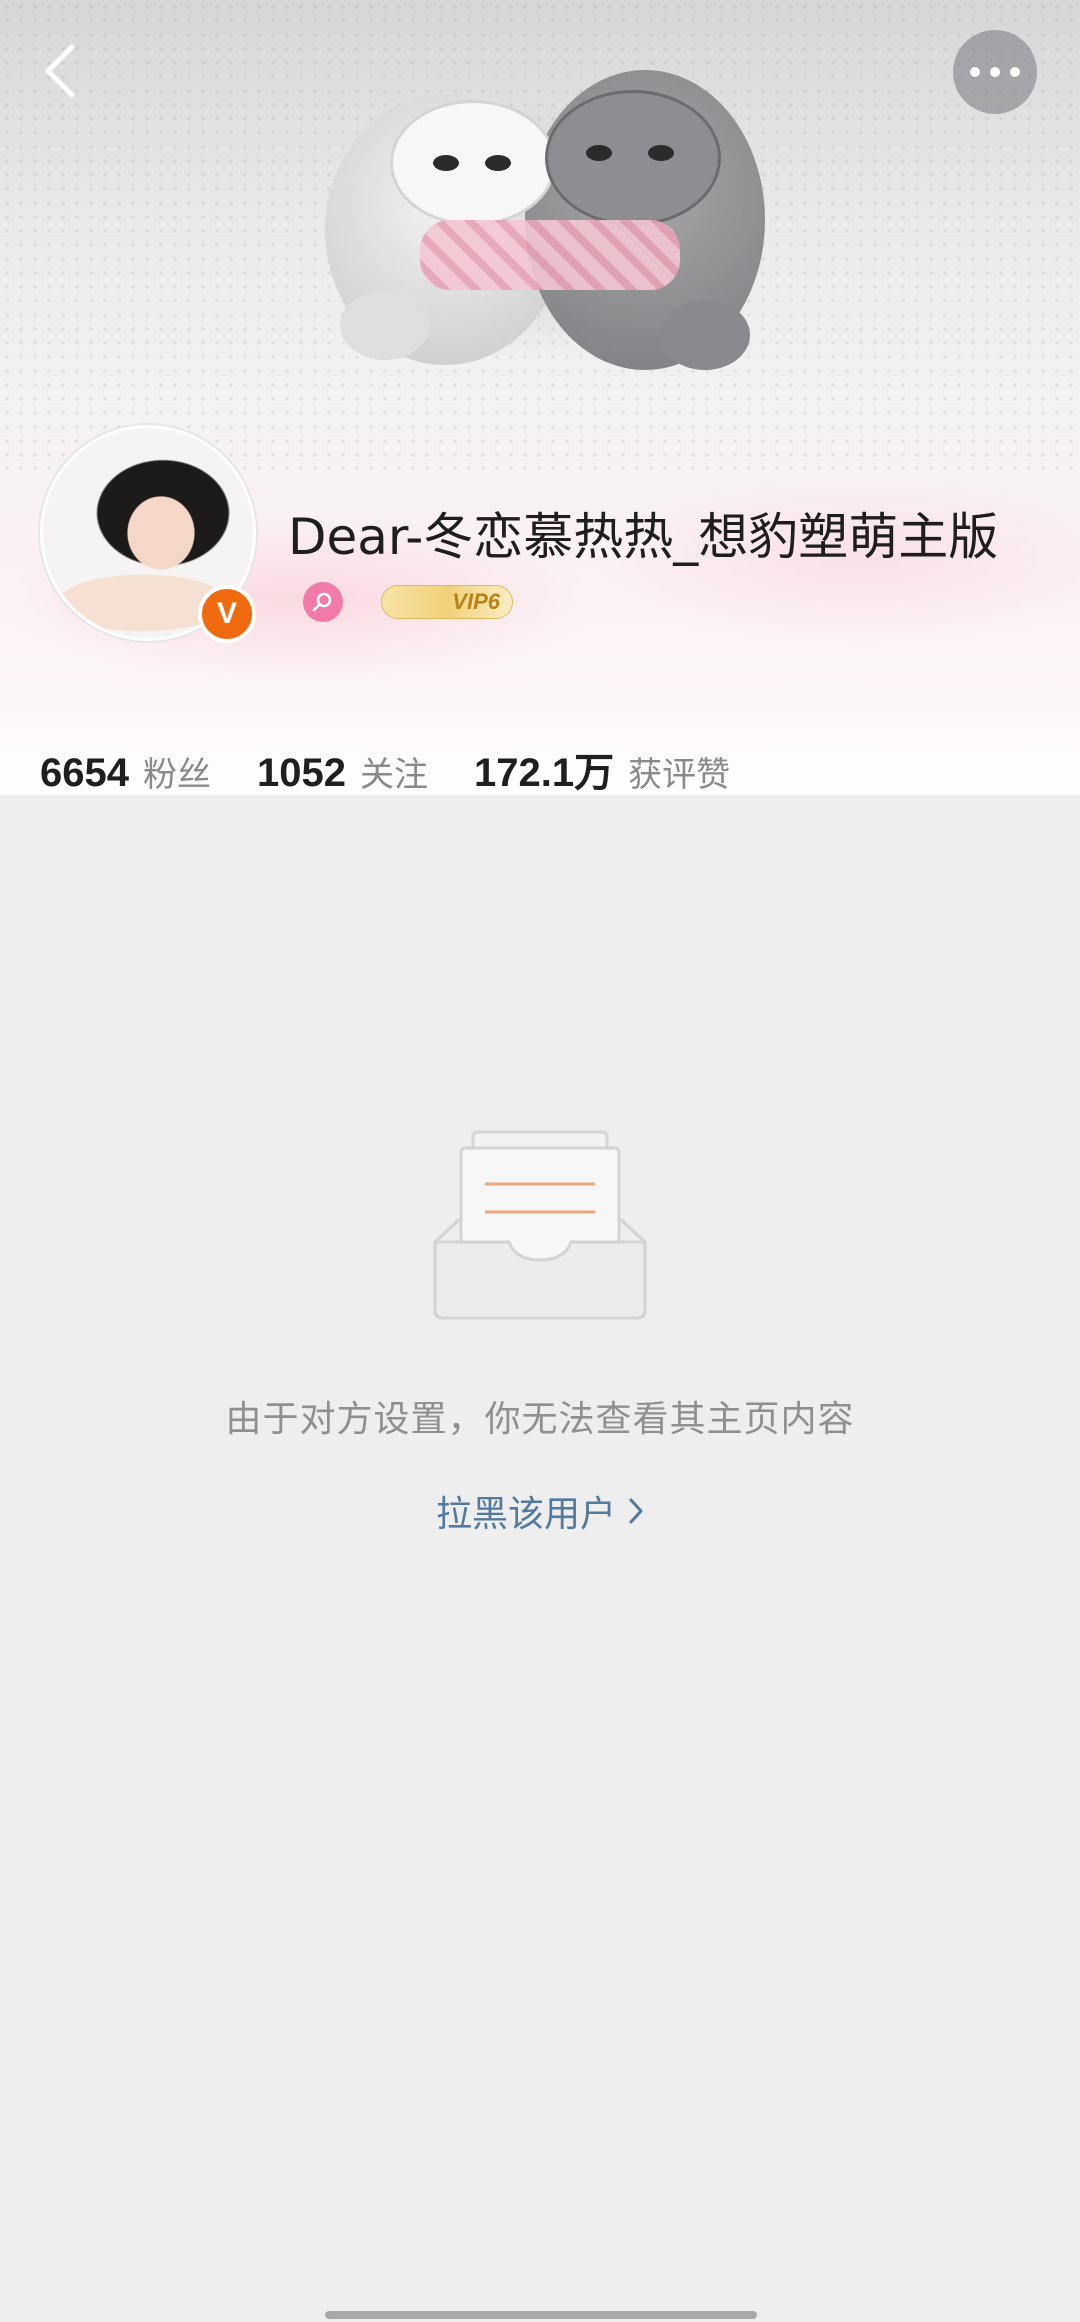  I want to click on stat-value: 1052, so click(301, 773).